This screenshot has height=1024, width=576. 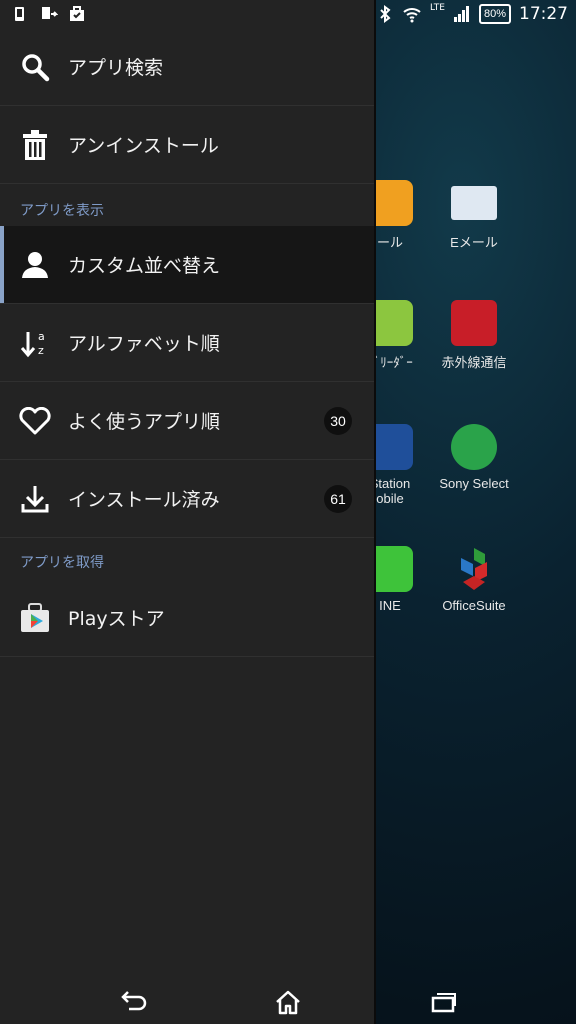 I want to click on menu-item-app-search: アプリ検索, so click(x=187, y=67).